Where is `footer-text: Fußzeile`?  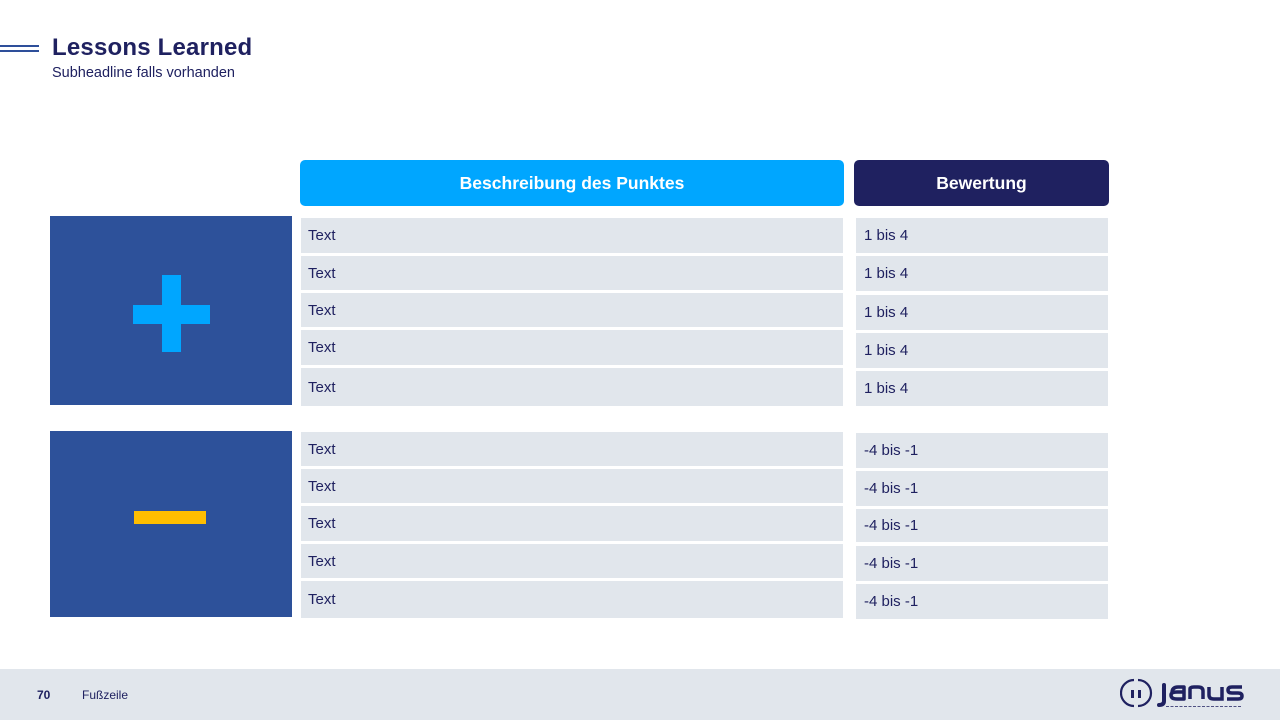
footer-text: Fußzeile is located at coordinates (105, 695).